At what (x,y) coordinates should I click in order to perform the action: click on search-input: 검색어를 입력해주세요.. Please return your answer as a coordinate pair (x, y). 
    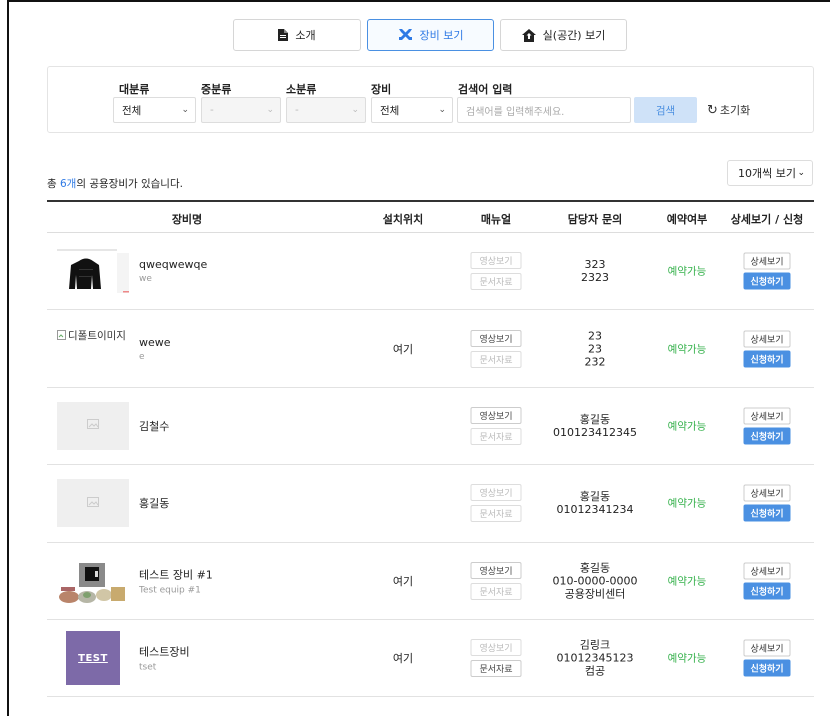
    Looking at the image, I should click on (544, 110).